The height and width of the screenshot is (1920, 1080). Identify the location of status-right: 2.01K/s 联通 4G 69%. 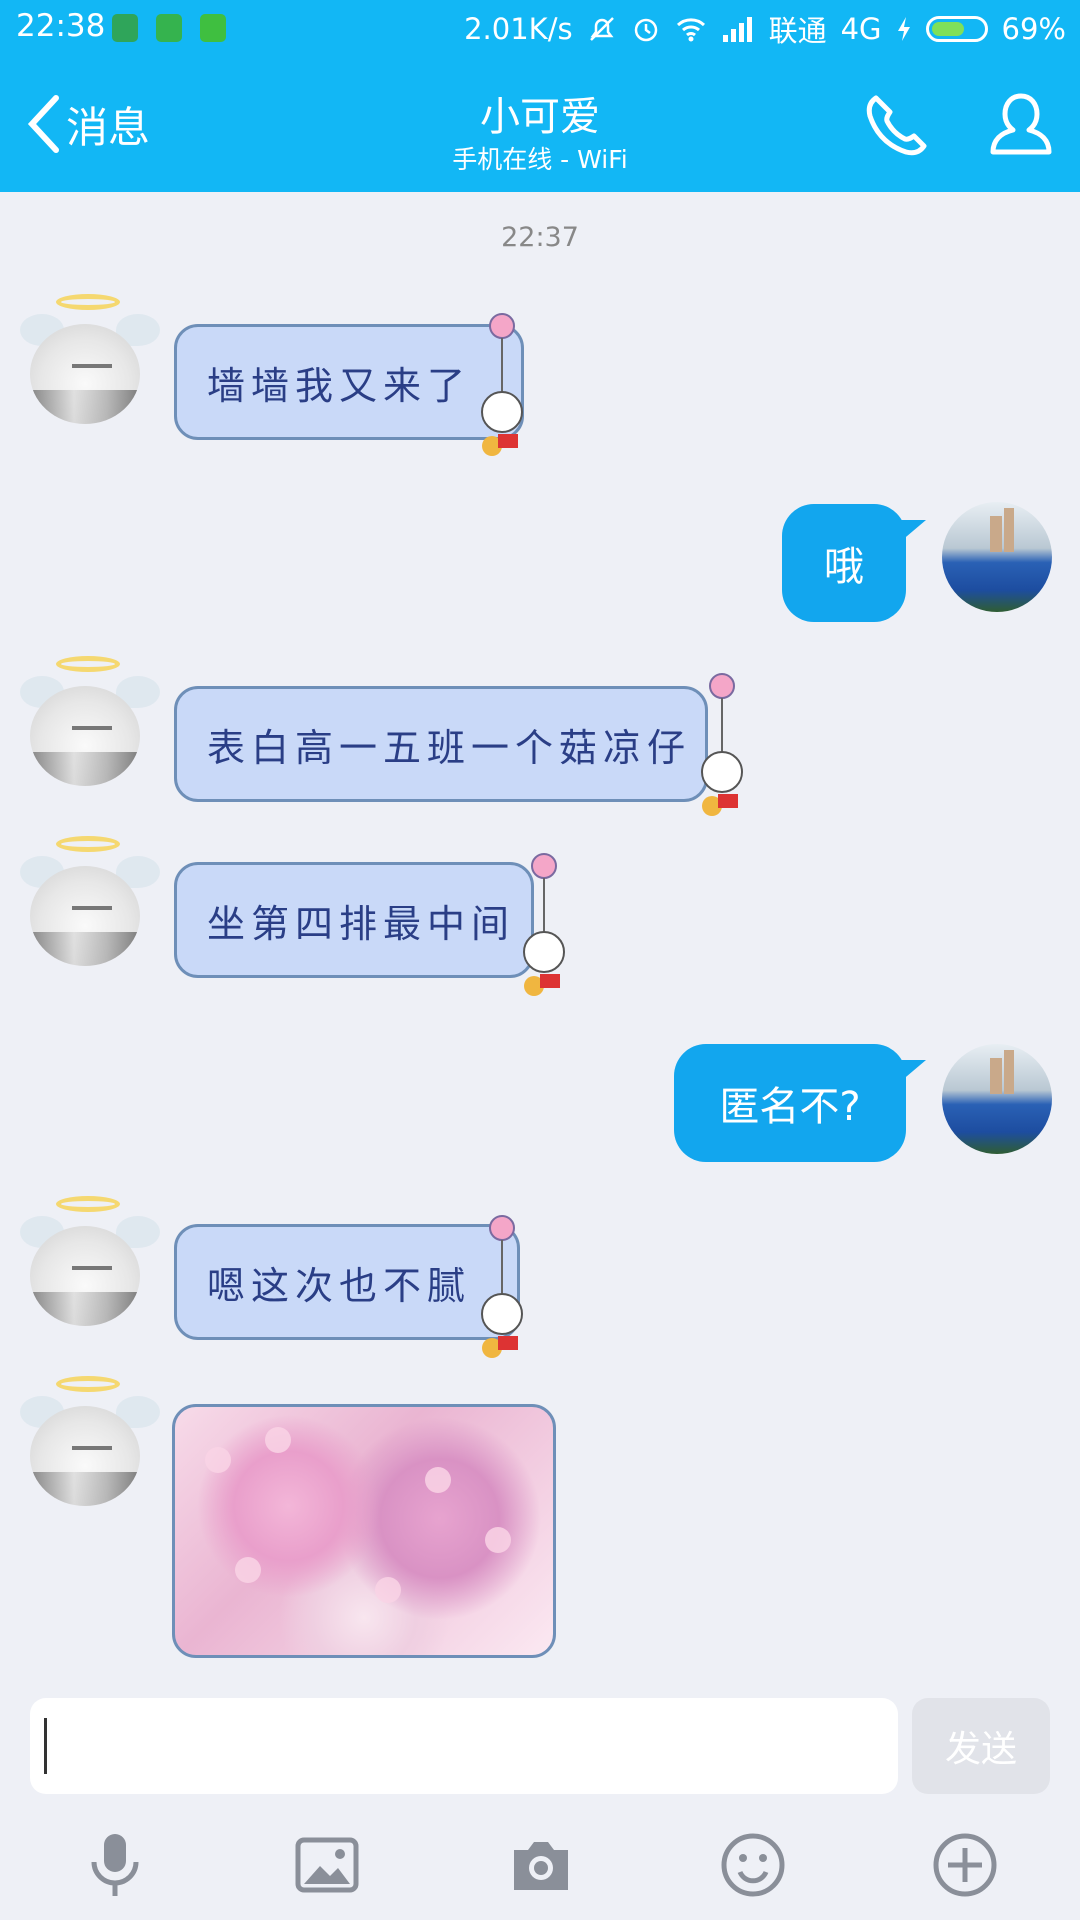
(765, 29).